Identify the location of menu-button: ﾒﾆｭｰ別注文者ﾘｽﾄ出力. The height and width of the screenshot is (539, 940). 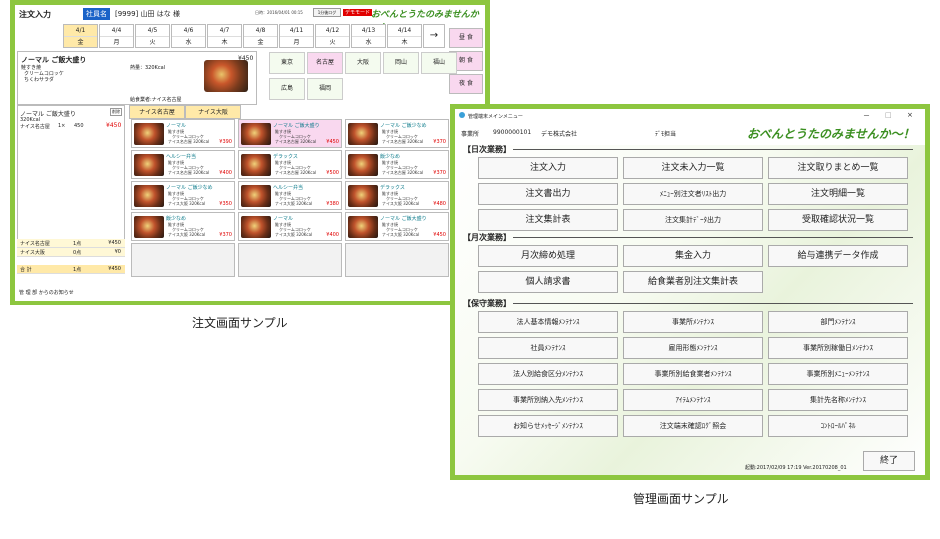
(693, 194).